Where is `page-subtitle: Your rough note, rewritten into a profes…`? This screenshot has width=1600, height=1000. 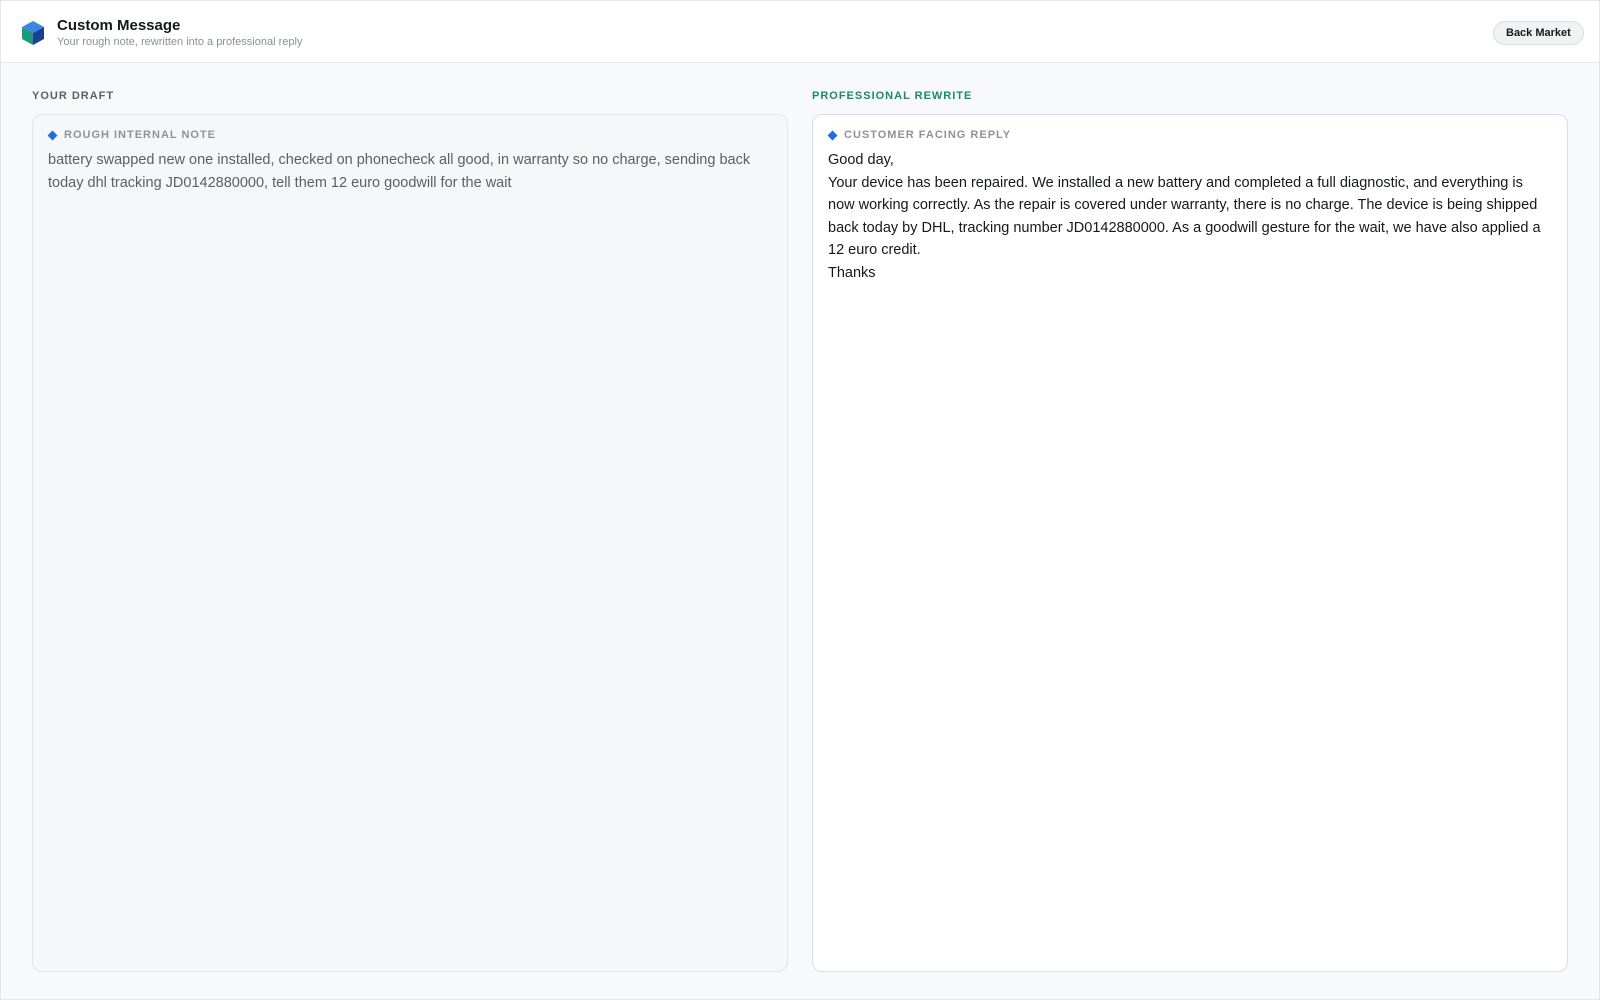 page-subtitle: Your rough note, rewritten into a profes… is located at coordinates (180, 42).